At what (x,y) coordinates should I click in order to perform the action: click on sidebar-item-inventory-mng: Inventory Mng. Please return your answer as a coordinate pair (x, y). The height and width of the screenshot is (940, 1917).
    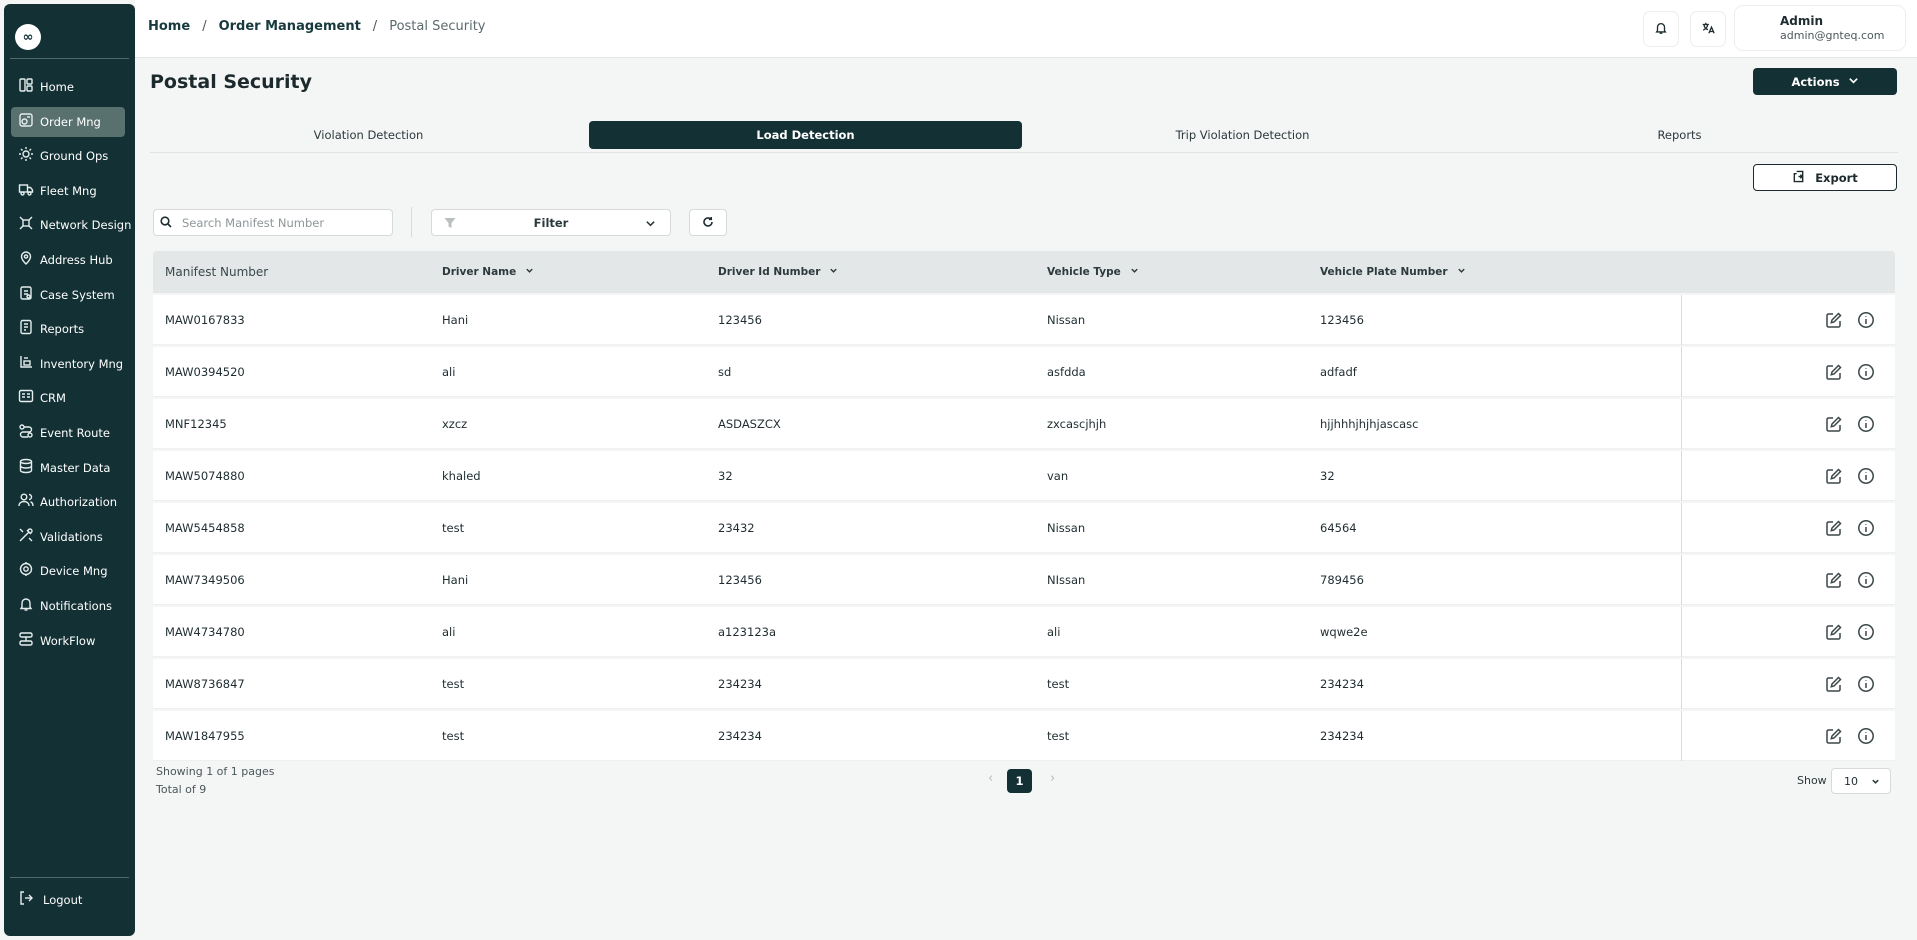
    Looking at the image, I should click on (68, 364).